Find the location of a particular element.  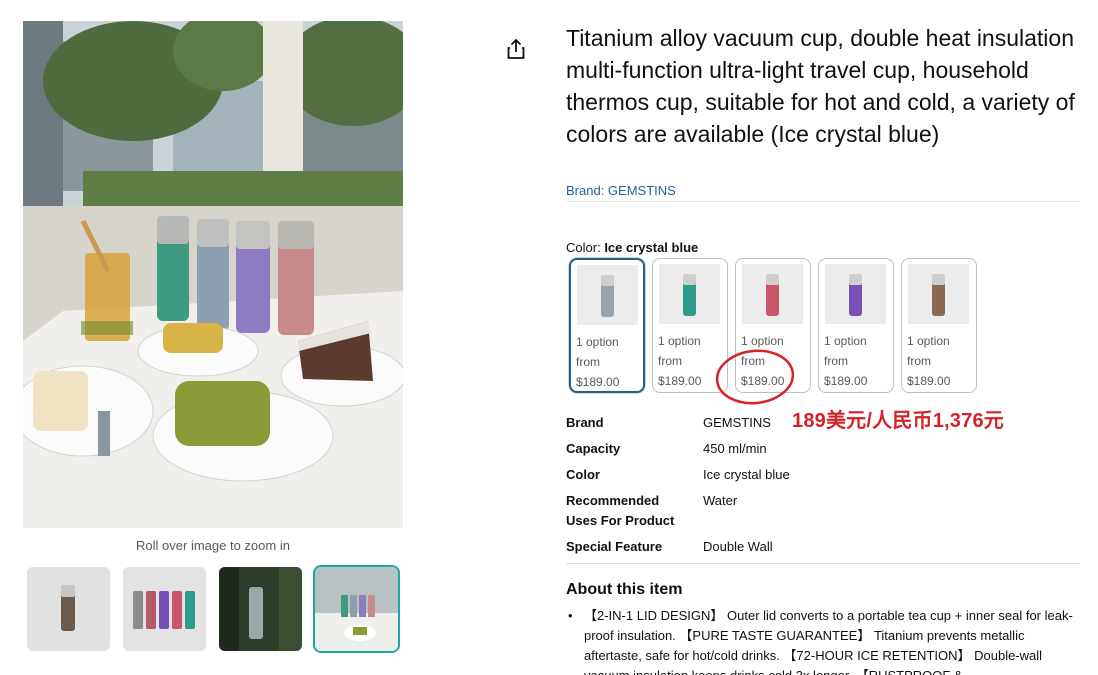

color-swatch-4: 1 option from $189.00 is located at coordinates (856, 325).